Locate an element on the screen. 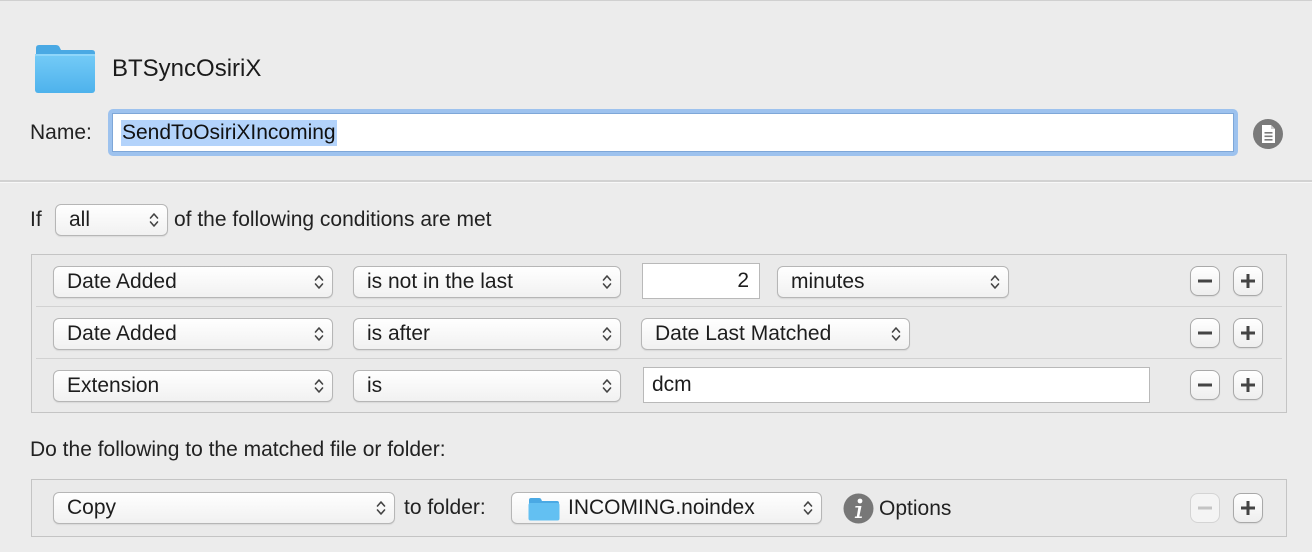  condition-unit-popup: minutes is located at coordinates (893, 282).